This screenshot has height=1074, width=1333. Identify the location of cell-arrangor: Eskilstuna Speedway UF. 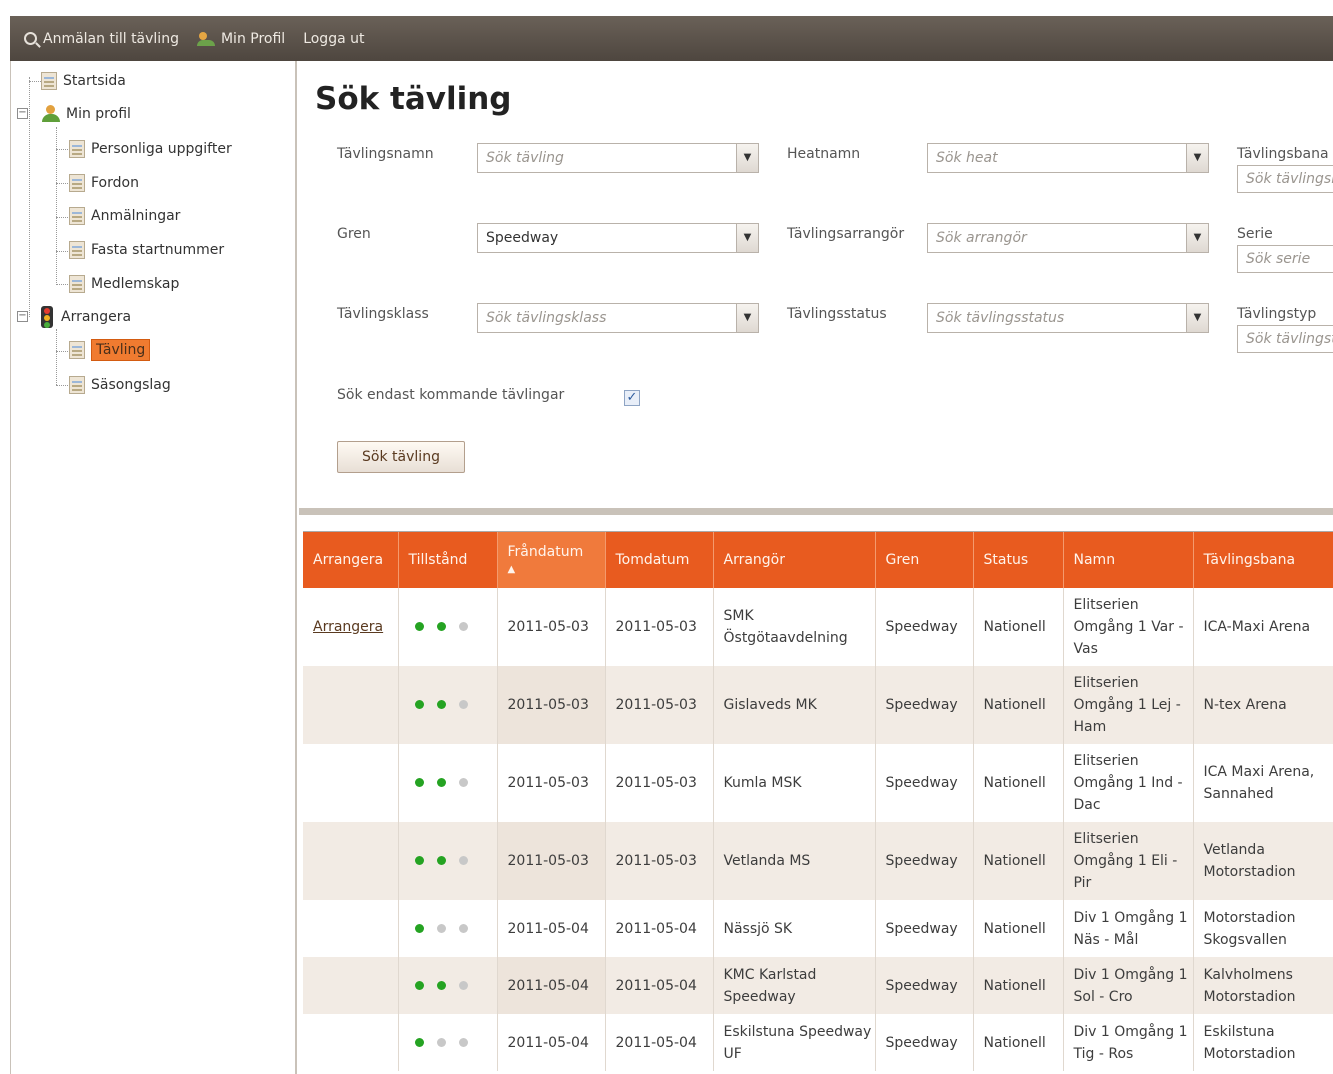
(794, 1042).